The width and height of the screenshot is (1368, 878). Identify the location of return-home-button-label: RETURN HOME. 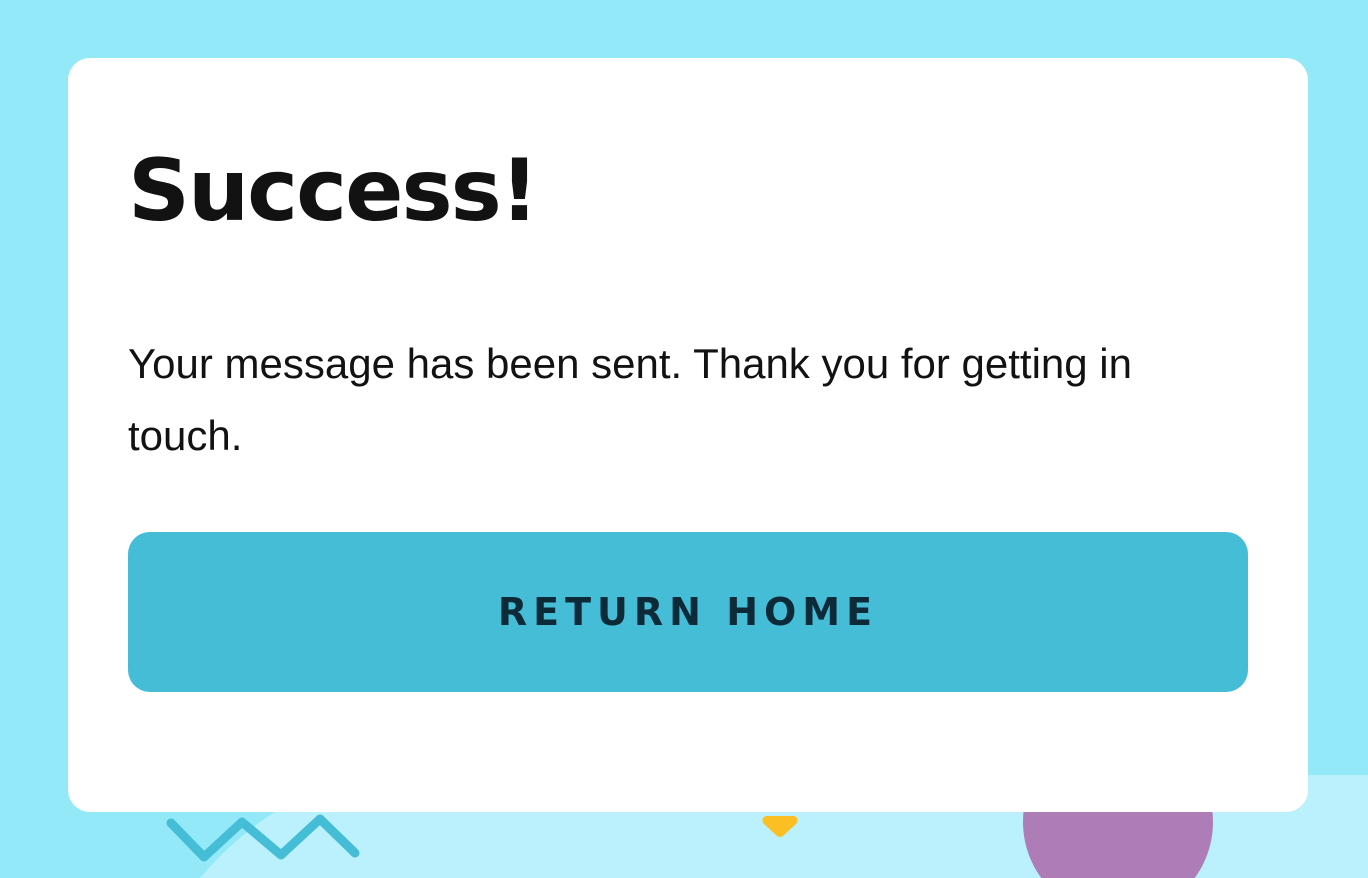
(688, 612).